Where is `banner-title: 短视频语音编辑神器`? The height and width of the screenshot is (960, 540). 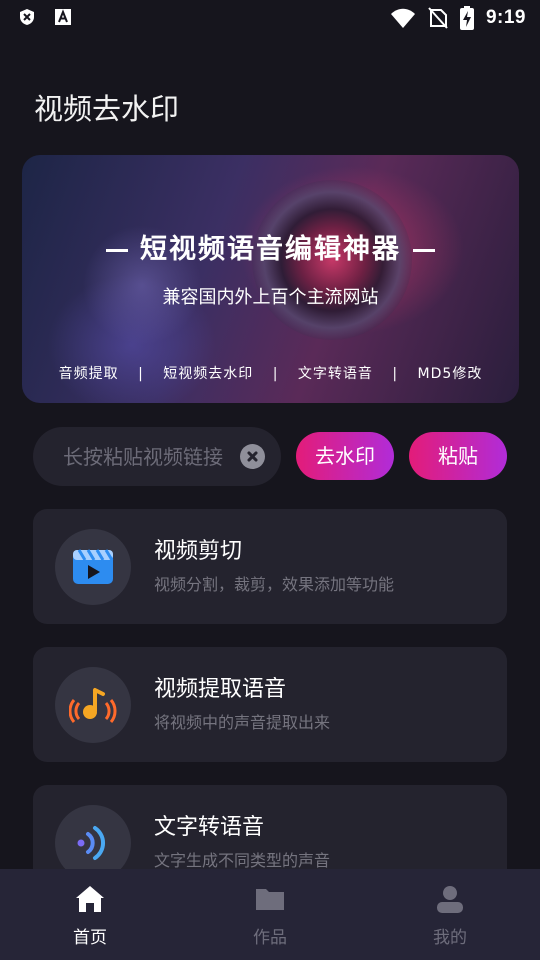
banner-title: 短视频语音编辑神器 is located at coordinates (270, 246).